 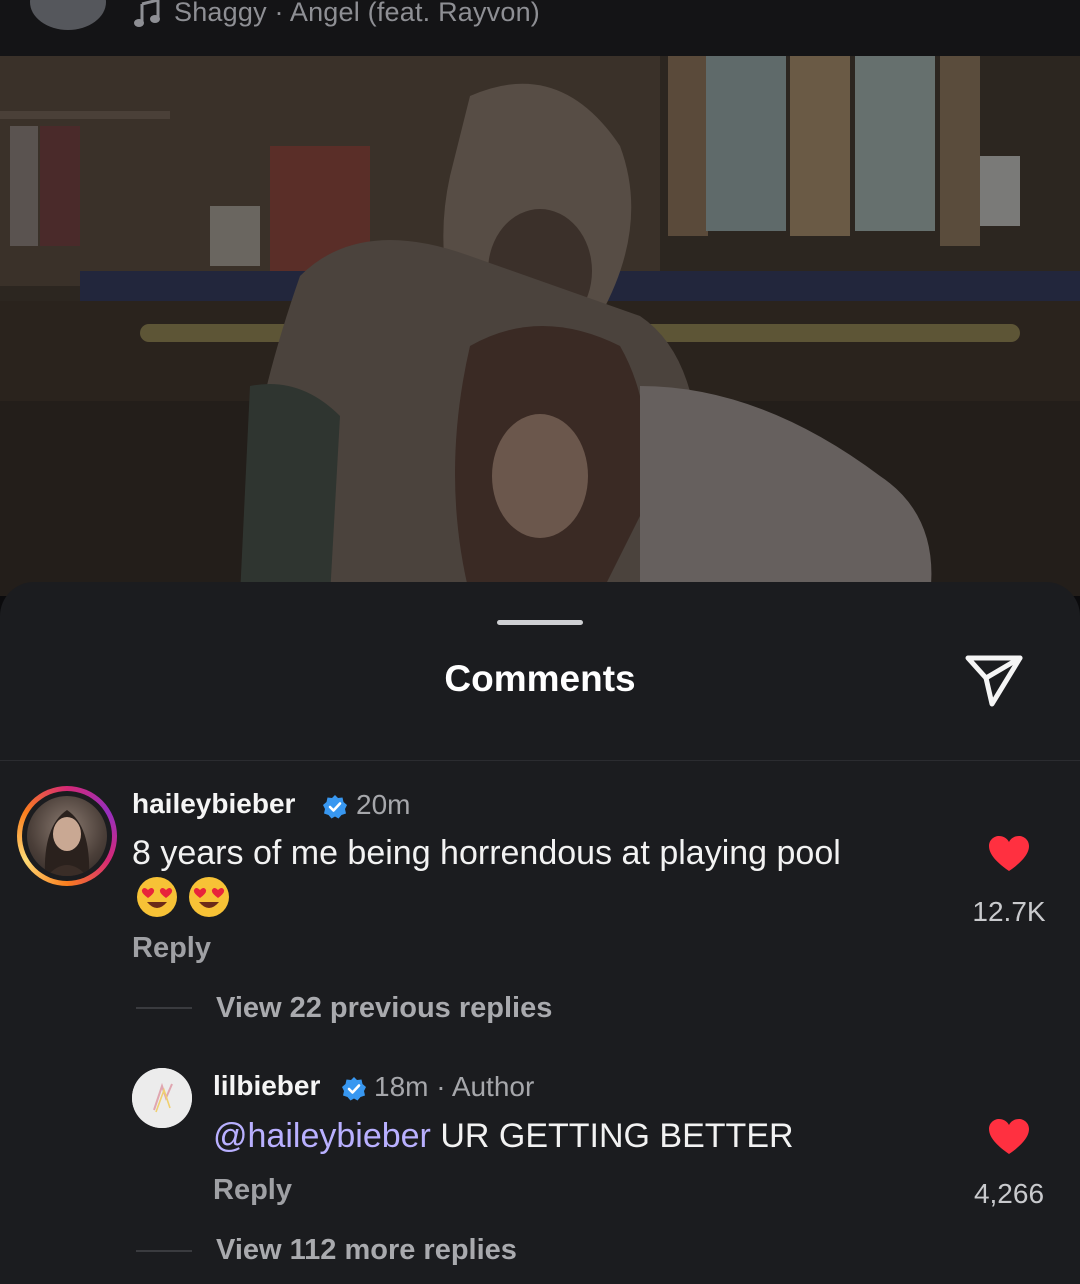 I want to click on avatar-photo, so click(x=67, y=836).